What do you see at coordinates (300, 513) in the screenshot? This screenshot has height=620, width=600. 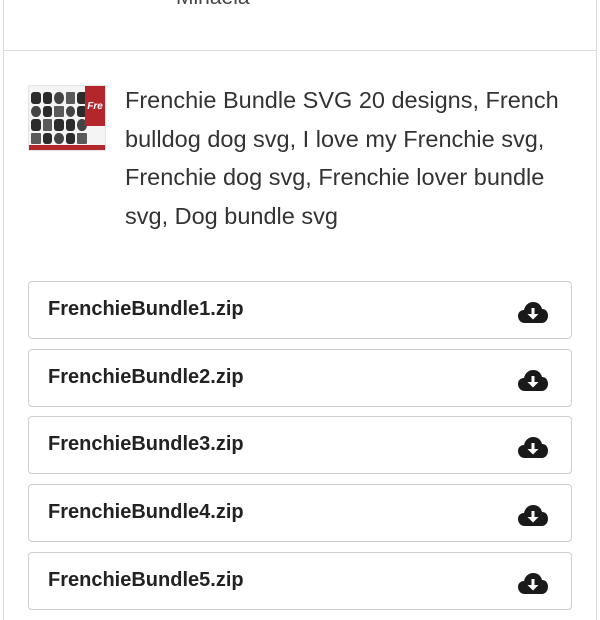 I see `file-item-4: FrenchieBundle4.zip` at bounding box center [300, 513].